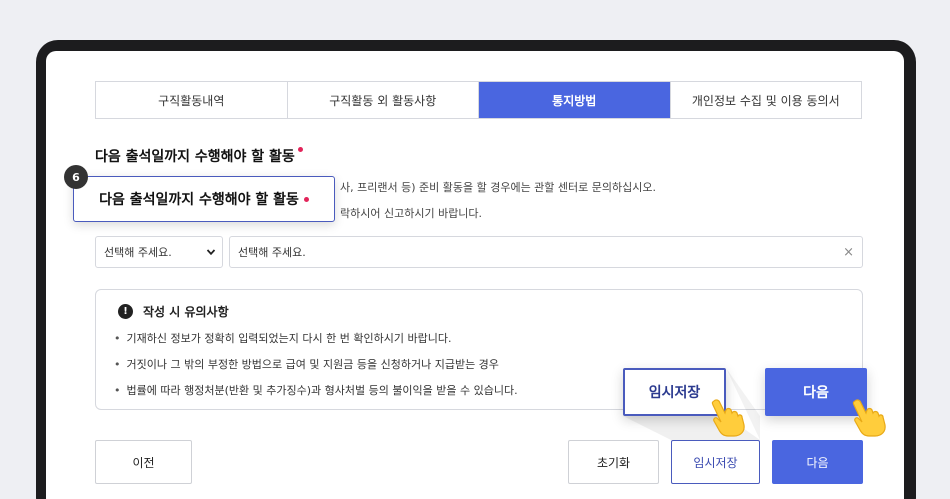 Image resolution: width=950 pixels, height=499 pixels. What do you see at coordinates (76, 177) in the screenshot?
I see `step-badge: 6` at bounding box center [76, 177].